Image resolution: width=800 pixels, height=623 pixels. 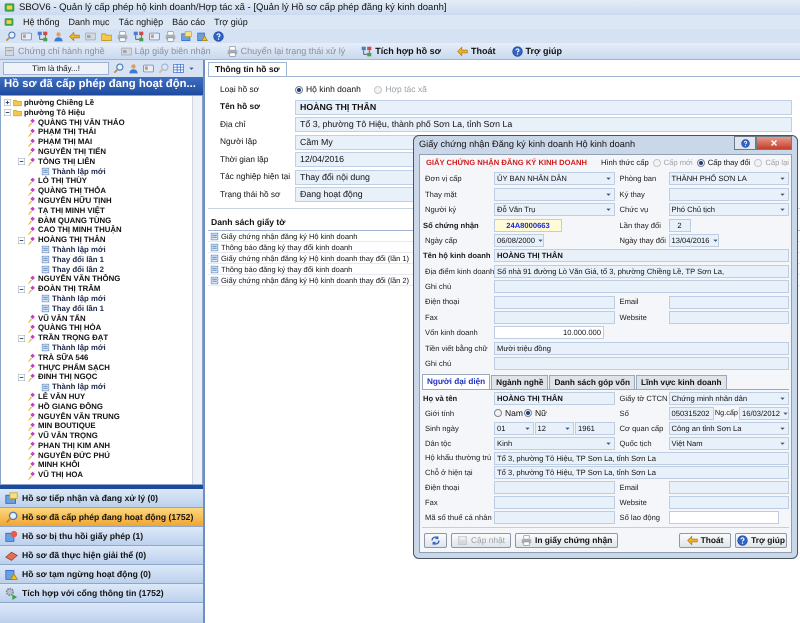 I want to click on radio-option: Hộ kinh doanh, so click(x=328, y=89).